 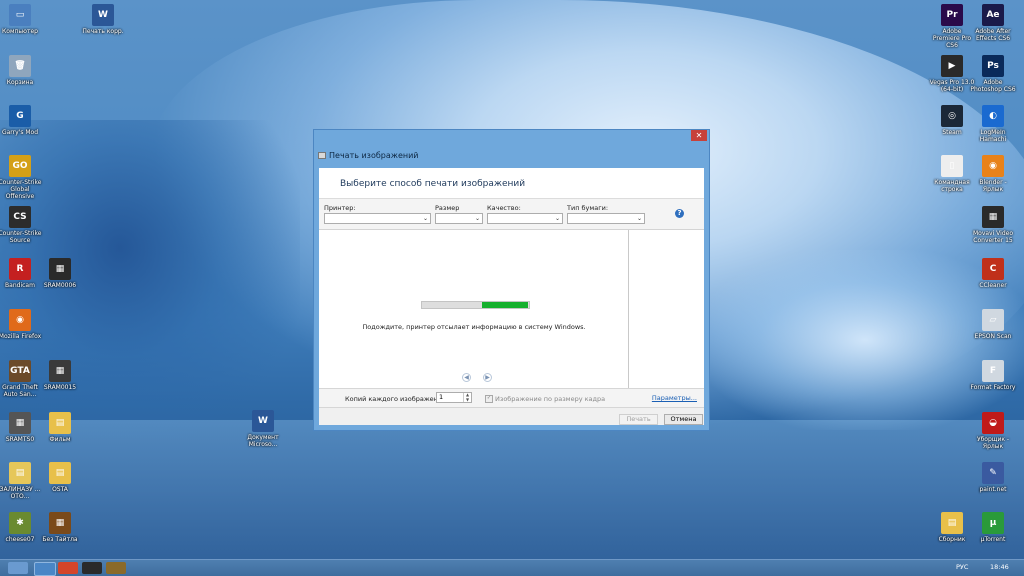 What do you see at coordinates (487, 377) in the screenshot?
I see `next-page-button: ▶` at bounding box center [487, 377].